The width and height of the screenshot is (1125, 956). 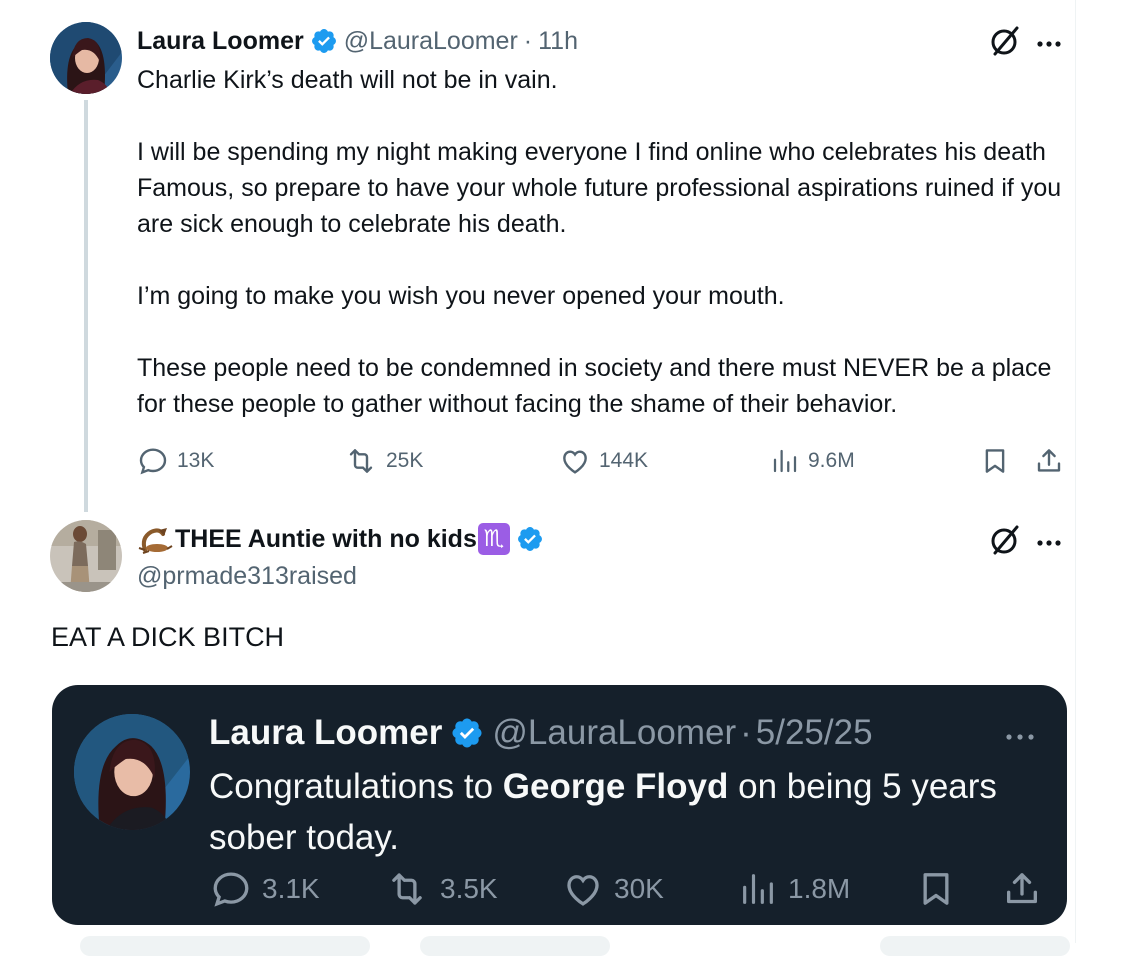 What do you see at coordinates (168, 637) in the screenshot?
I see `reply-text: EAT A DICK BITCH` at bounding box center [168, 637].